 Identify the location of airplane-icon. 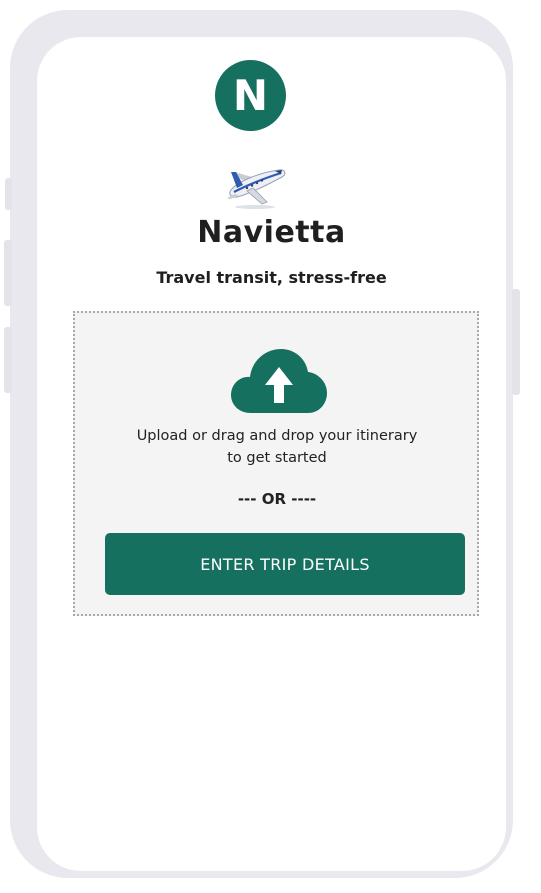
(256, 189).